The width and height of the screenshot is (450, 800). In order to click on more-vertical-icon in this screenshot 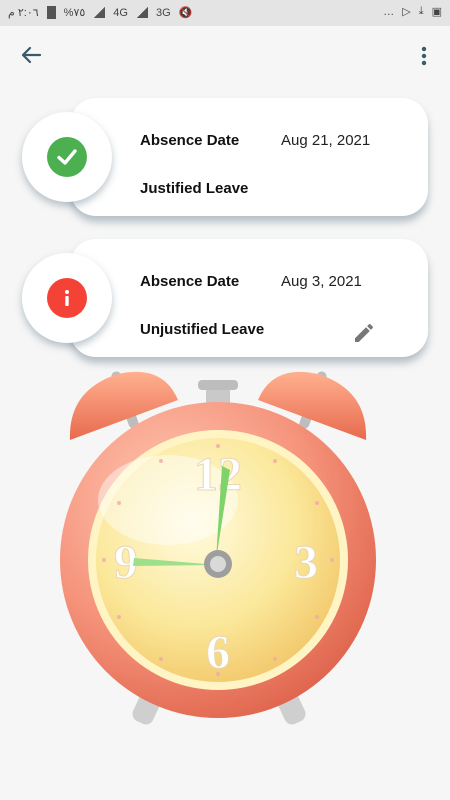, I will do `click(424, 56)`.